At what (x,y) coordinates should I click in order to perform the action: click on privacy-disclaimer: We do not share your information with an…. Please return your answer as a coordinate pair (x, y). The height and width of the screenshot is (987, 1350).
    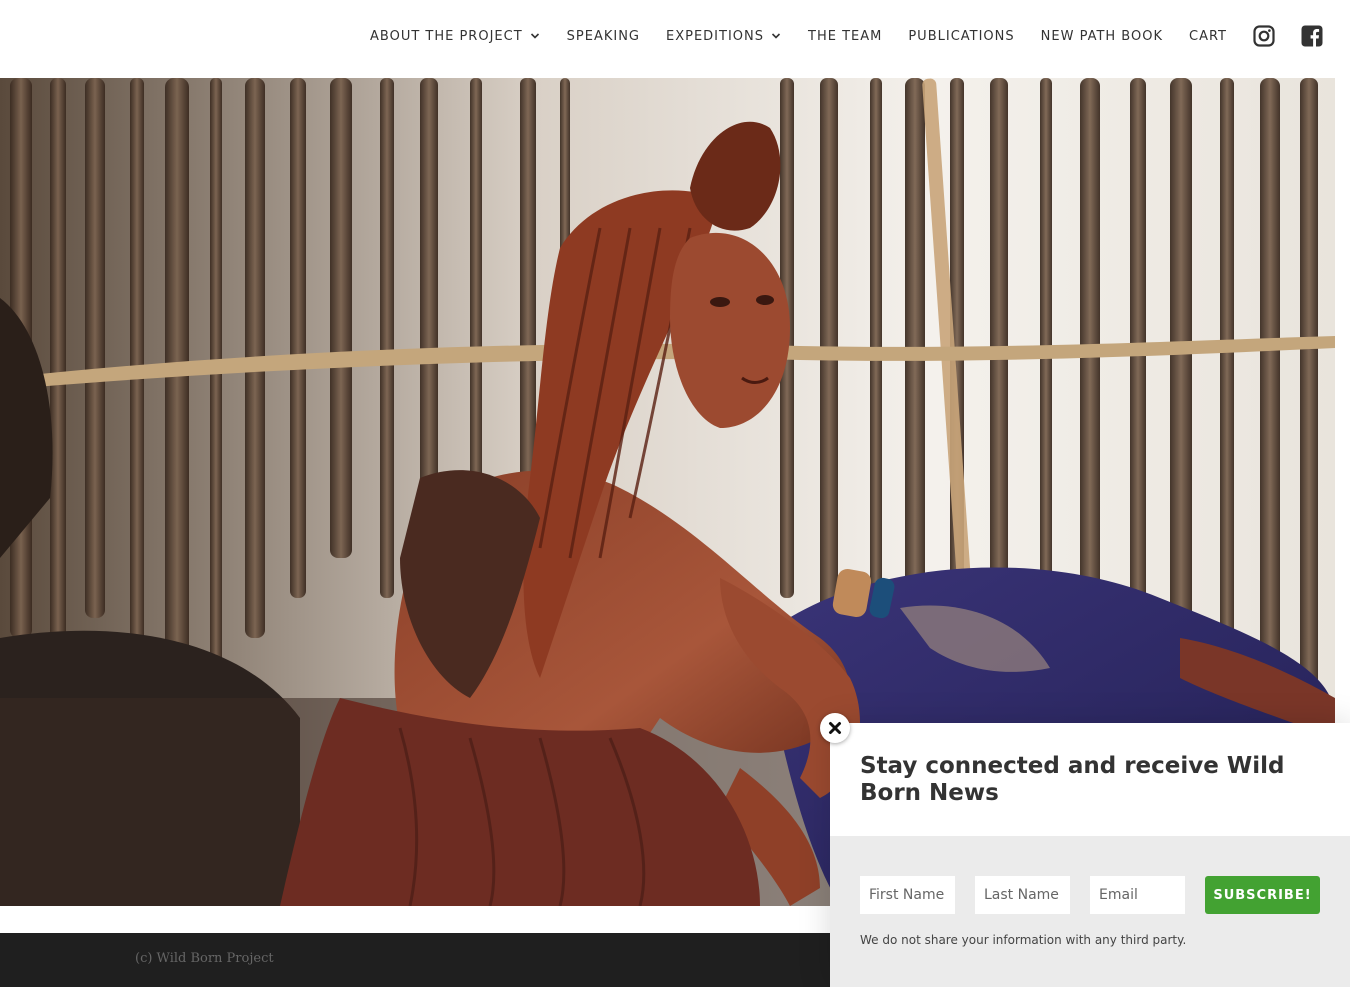
    Looking at the image, I should click on (1023, 940).